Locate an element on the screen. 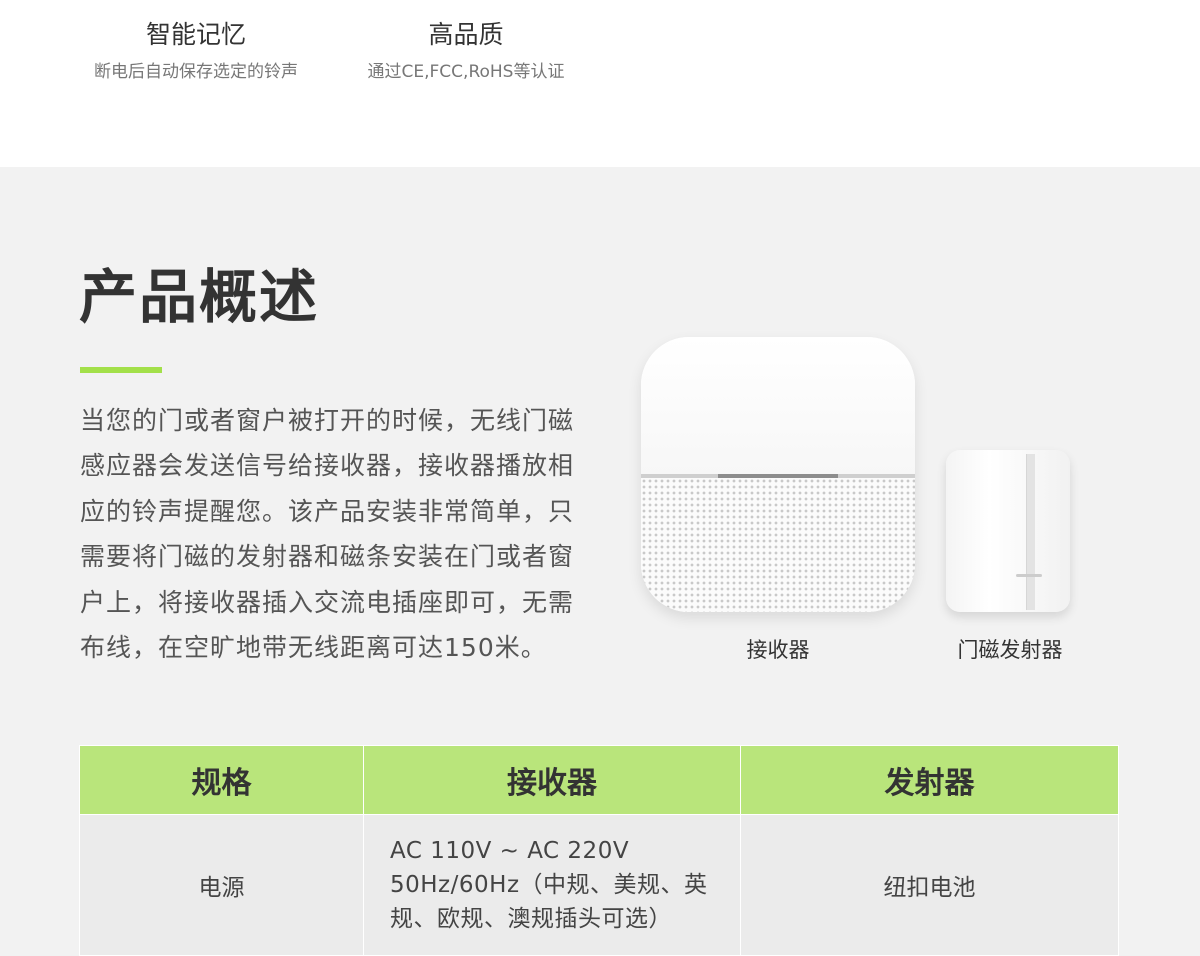 Image resolution: width=1200 pixels, height=956 pixels. feature-high-quality: 高品质 通过CE,FCC,RoHS等认证 is located at coordinates (466, 51).